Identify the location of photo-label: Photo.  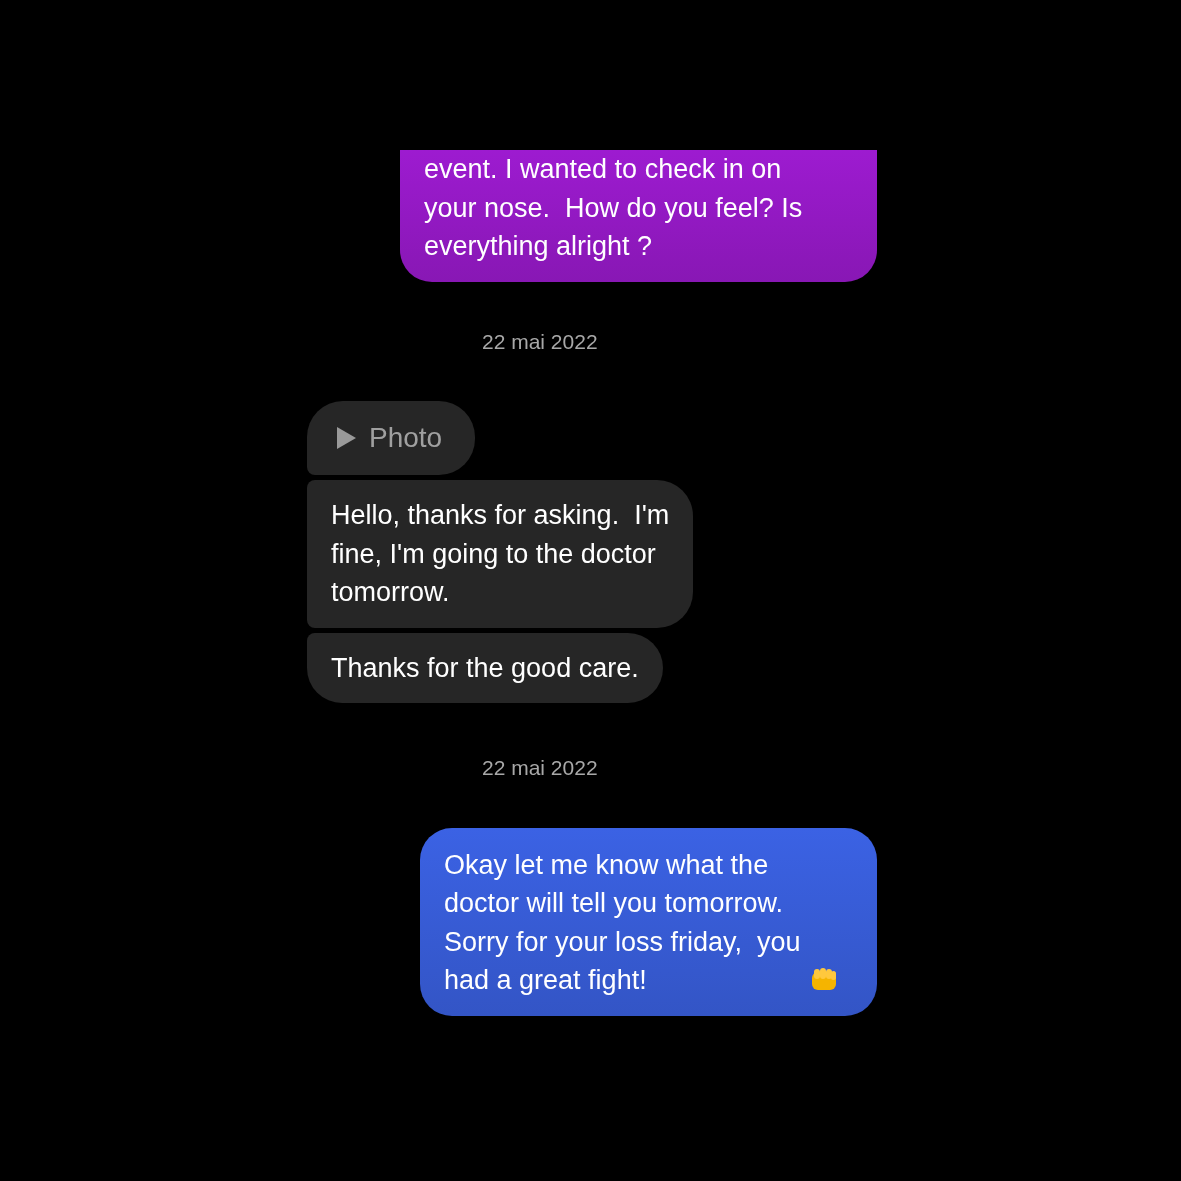
(406, 438).